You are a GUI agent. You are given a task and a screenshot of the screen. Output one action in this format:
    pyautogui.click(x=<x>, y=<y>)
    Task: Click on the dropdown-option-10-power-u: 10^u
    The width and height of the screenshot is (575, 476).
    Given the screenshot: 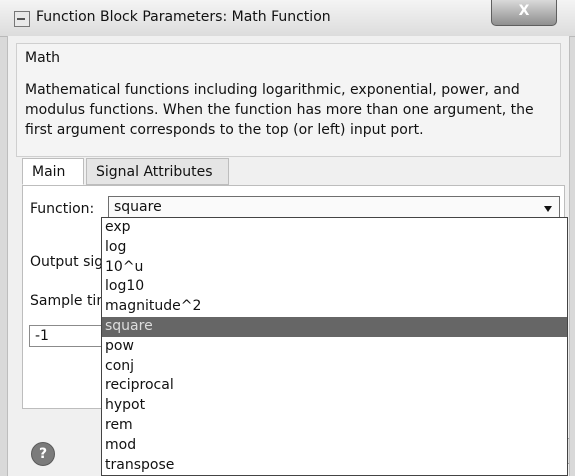 What is the action you would take?
    pyautogui.click(x=334, y=268)
    